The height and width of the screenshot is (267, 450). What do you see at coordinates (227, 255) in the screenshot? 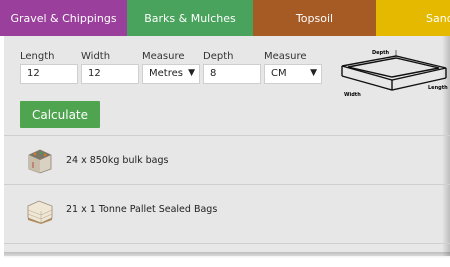
I see `panel-shadow` at bounding box center [227, 255].